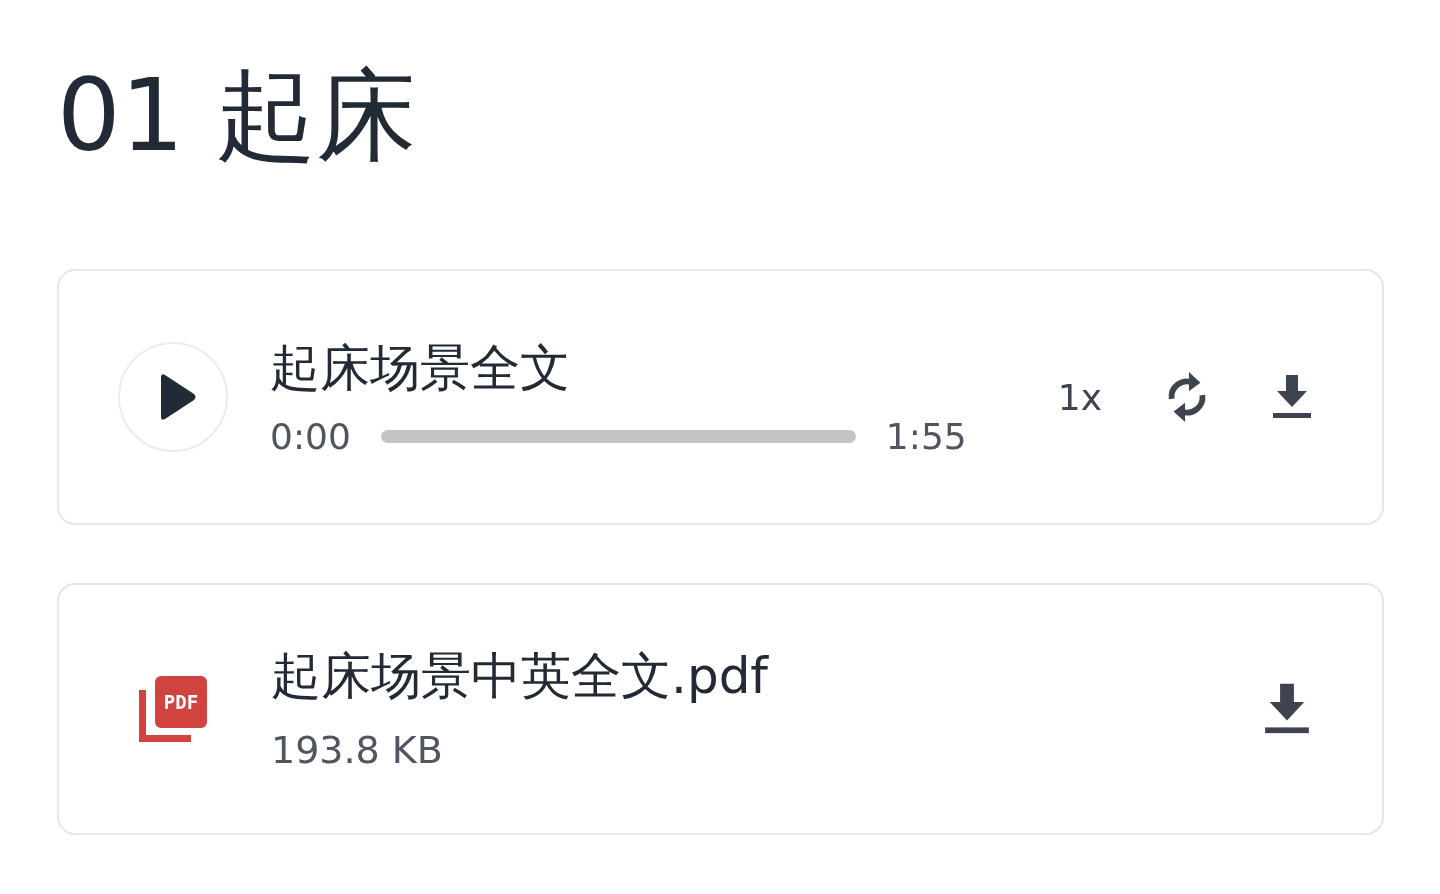 This screenshot has height=894, width=1440. I want to click on current-time: 0:00, so click(310, 436).